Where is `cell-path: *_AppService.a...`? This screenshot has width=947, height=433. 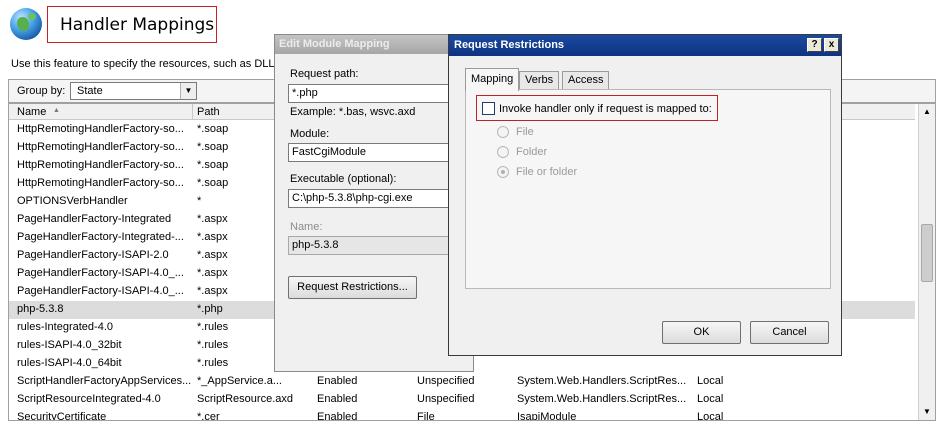
cell-path: *_AppService.a... is located at coordinates (239, 381).